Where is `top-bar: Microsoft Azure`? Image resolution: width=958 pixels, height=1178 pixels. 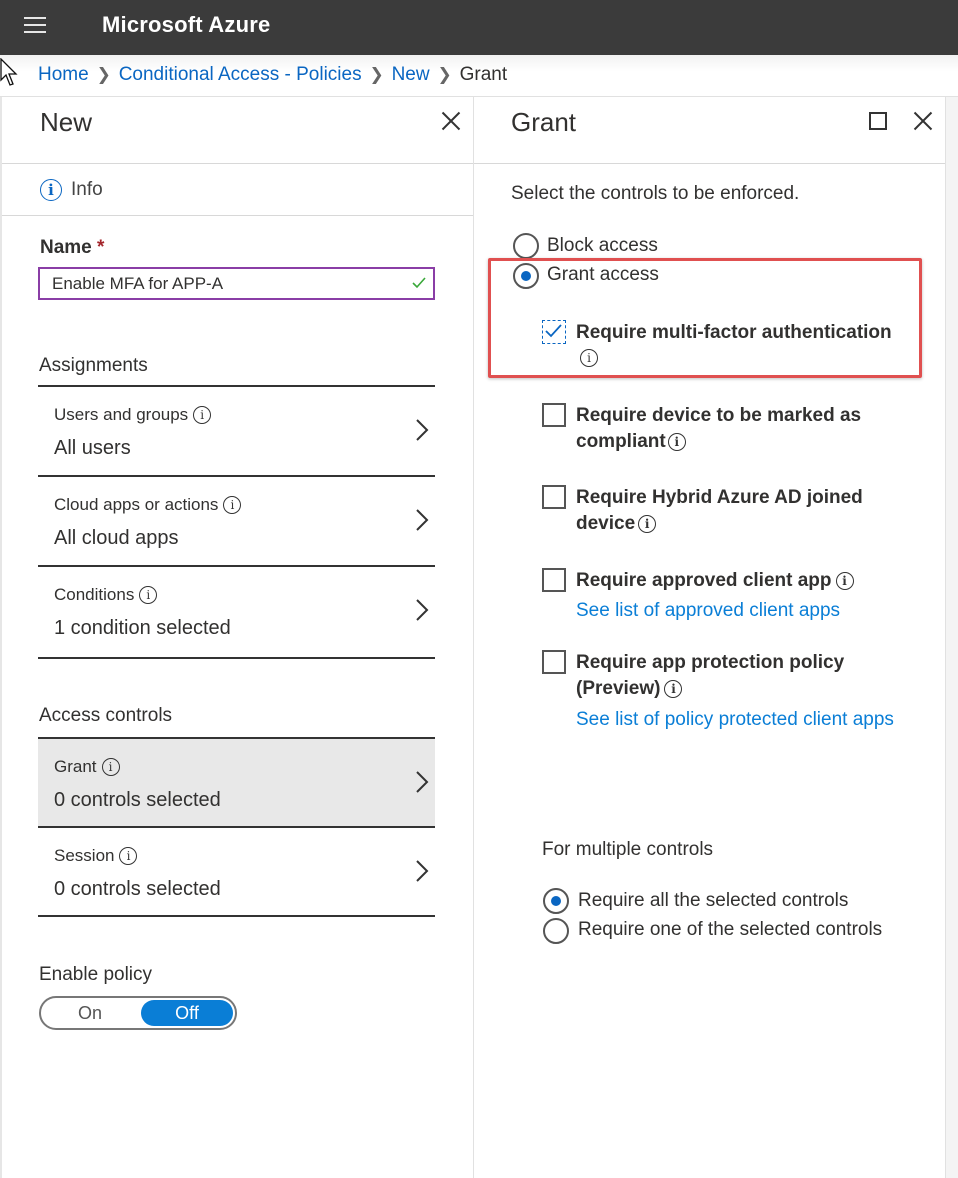
top-bar: Microsoft Azure is located at coordinates (479, 27).